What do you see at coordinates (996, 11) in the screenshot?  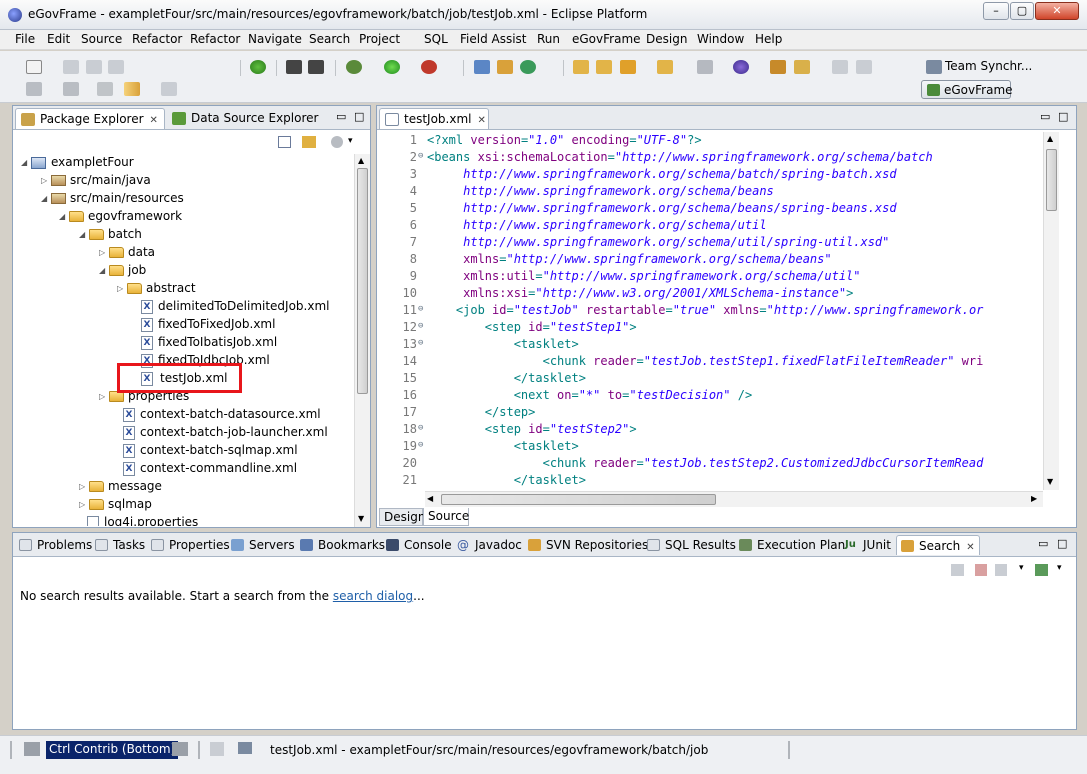 I see `minimize-button: –` at bounding box center [996, 11].